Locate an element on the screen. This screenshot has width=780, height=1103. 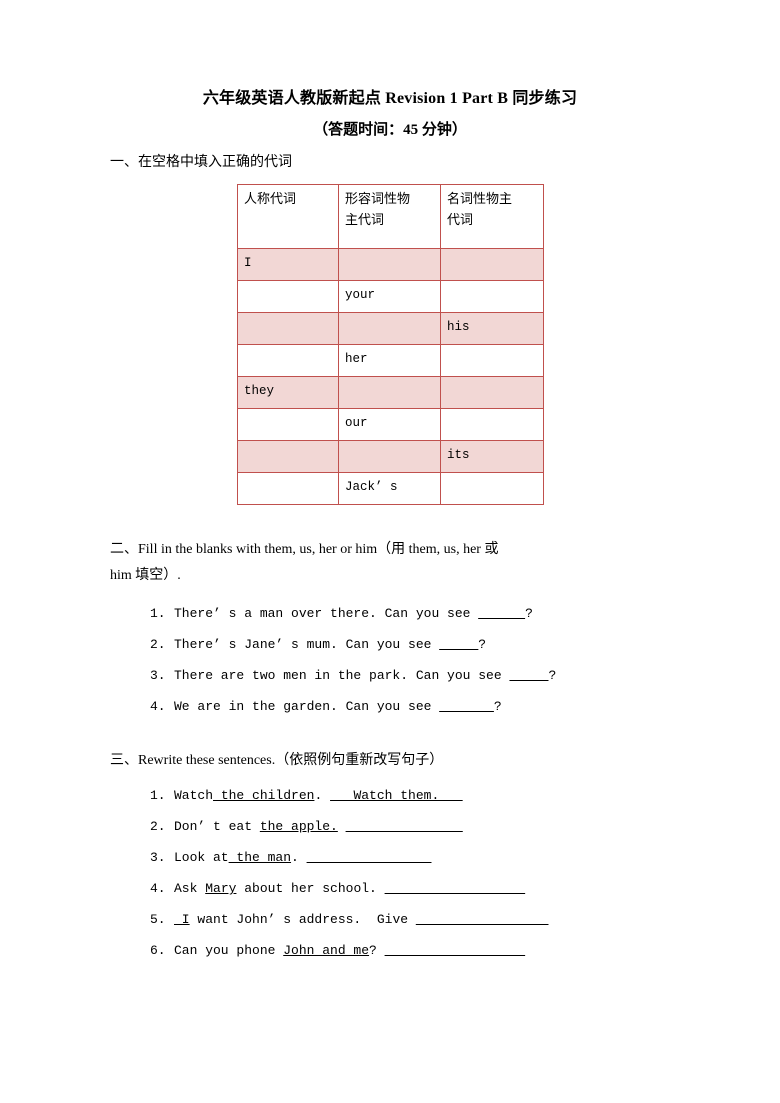
list-item: 3. Look at the man. ________________ is located at coordinates (410, 857).